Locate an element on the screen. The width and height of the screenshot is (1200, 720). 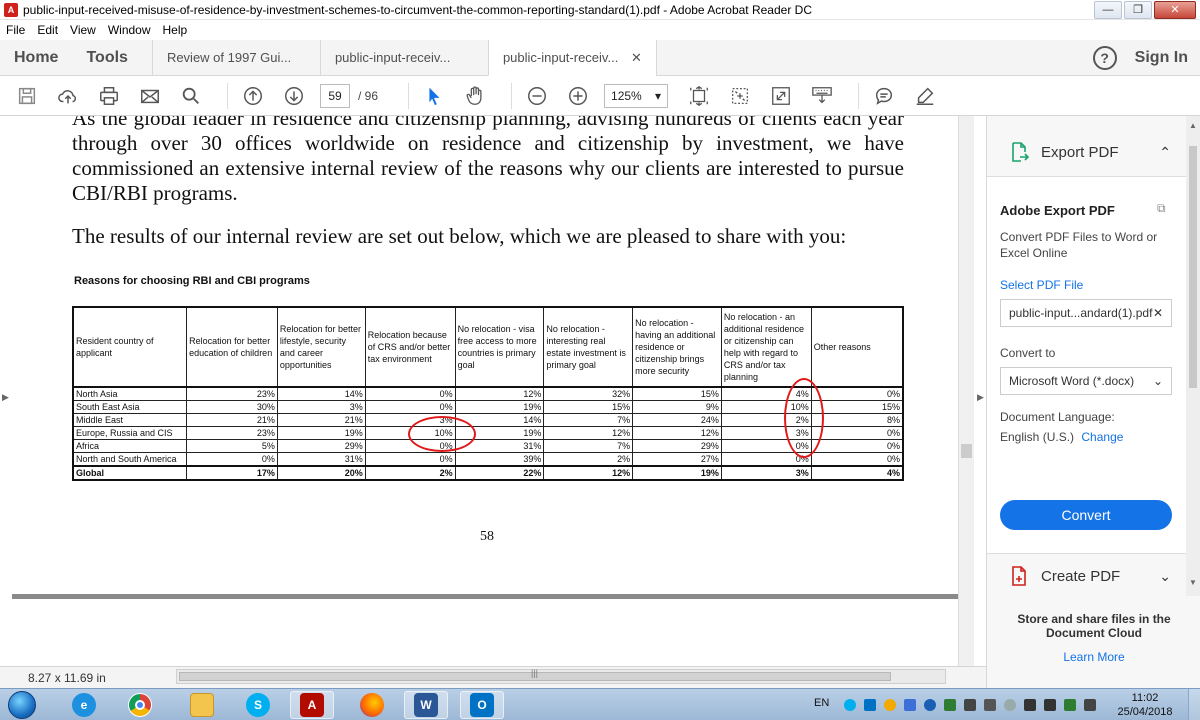
document-horizontal-scrollbar: ||| is located at coordinates (561, 676).